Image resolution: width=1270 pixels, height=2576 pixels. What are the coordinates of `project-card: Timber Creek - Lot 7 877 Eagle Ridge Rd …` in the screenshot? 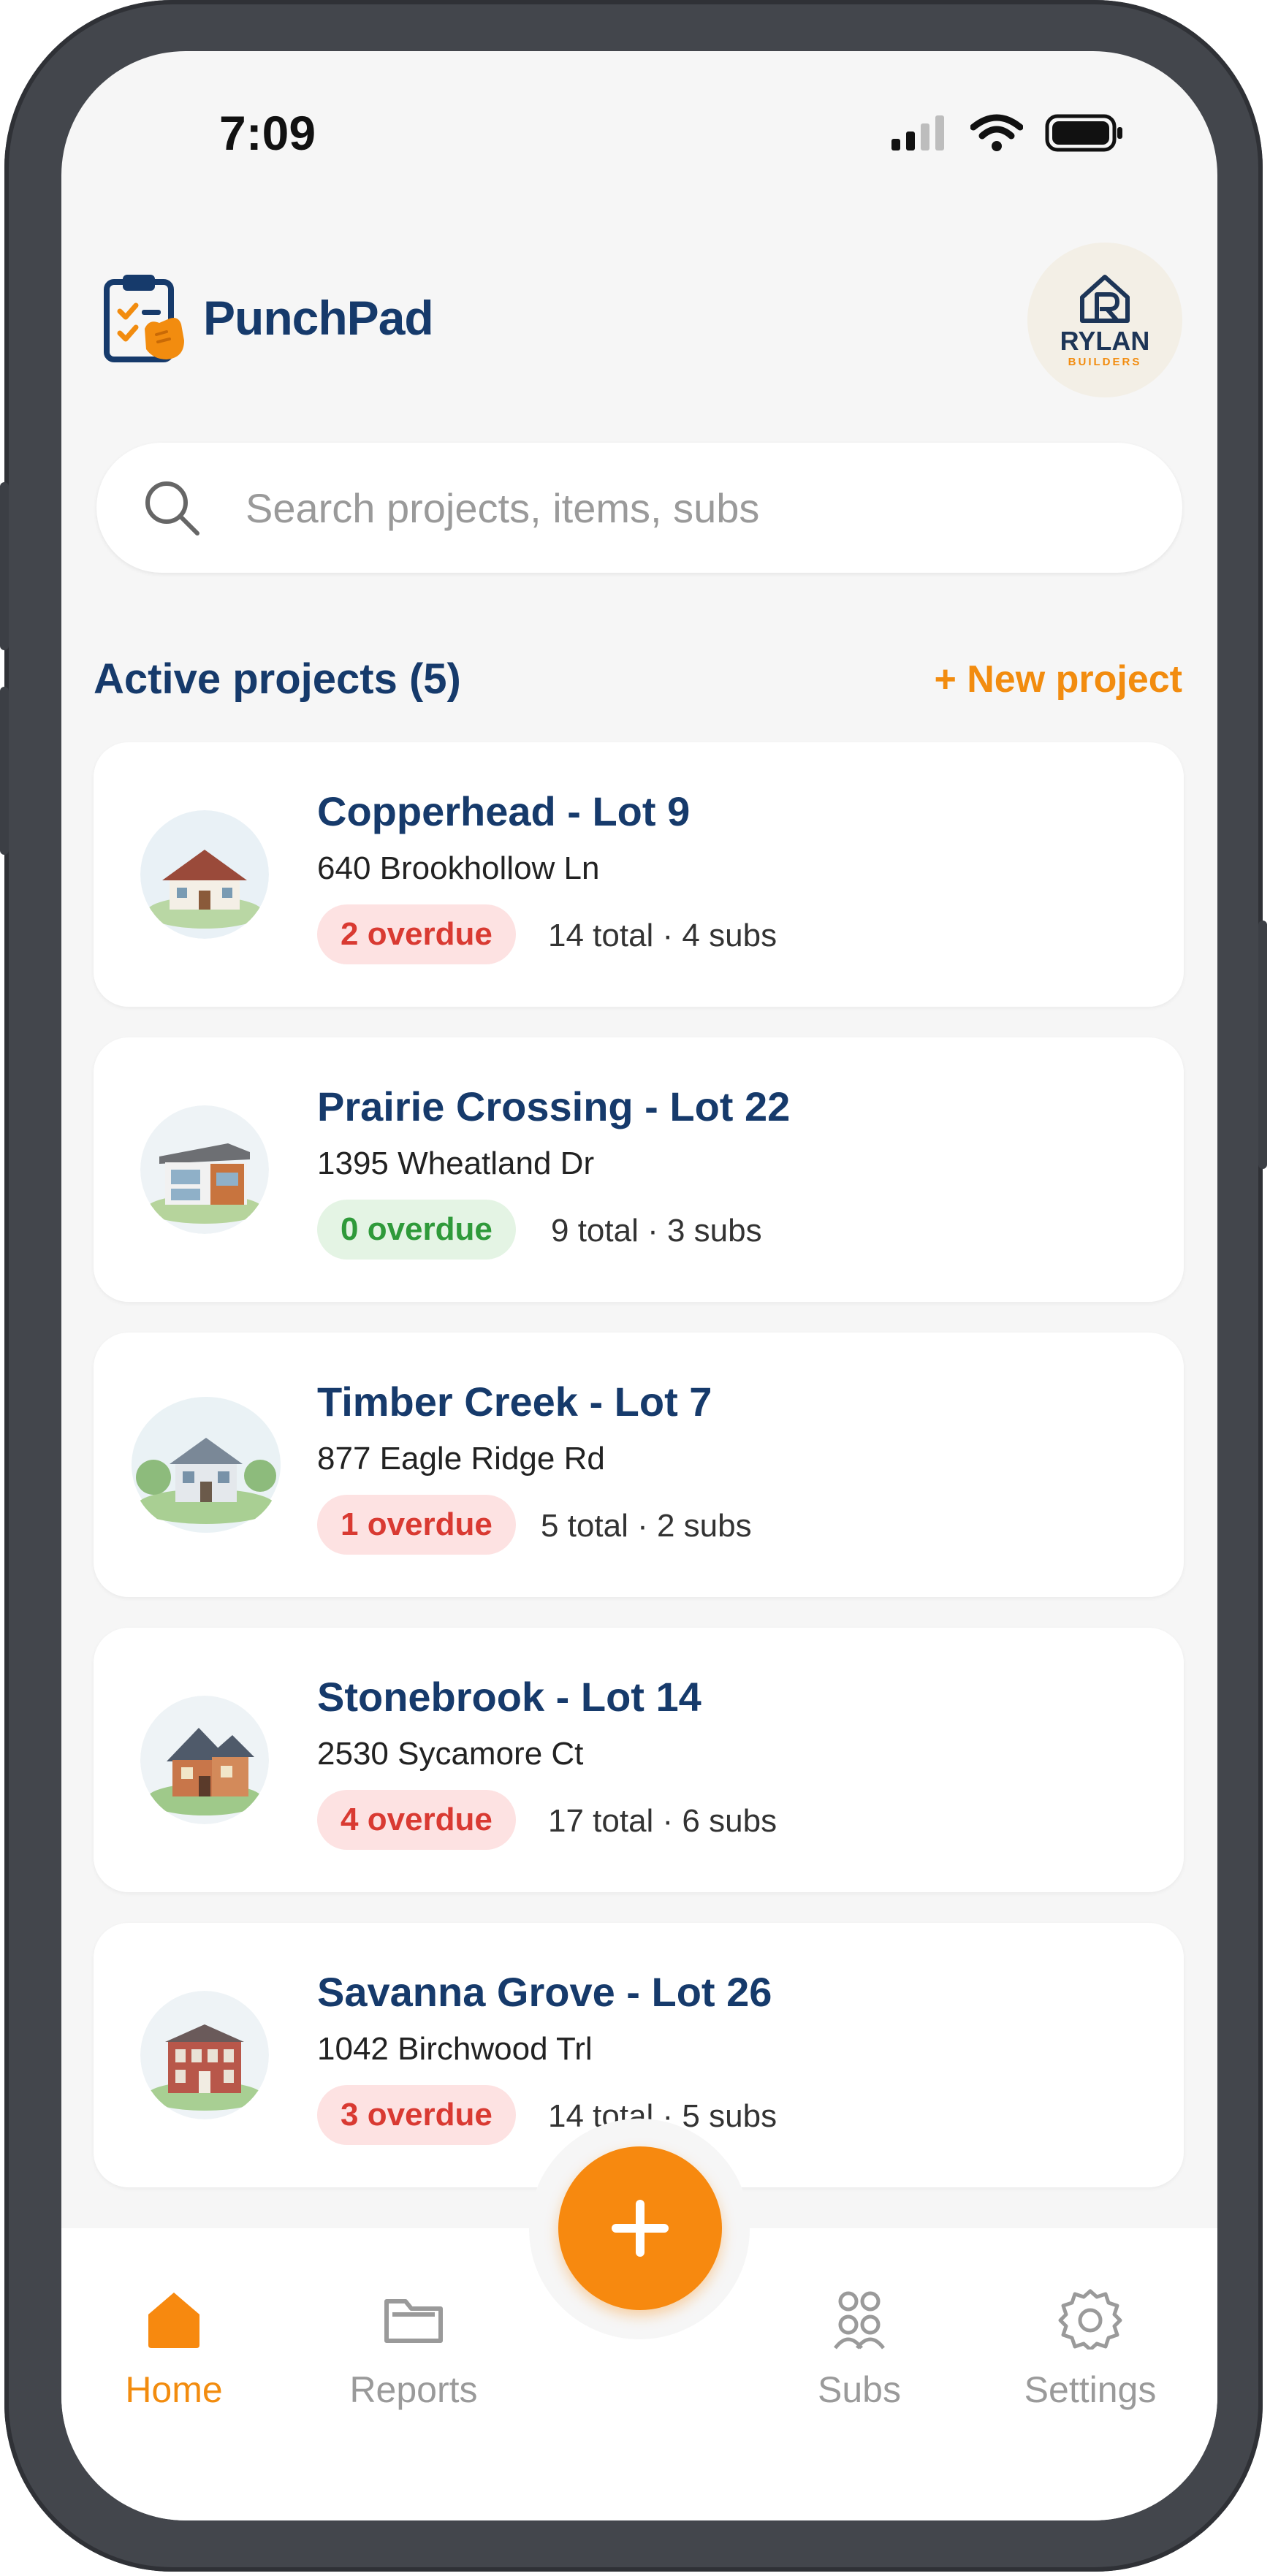 It's located at (639, 1465).